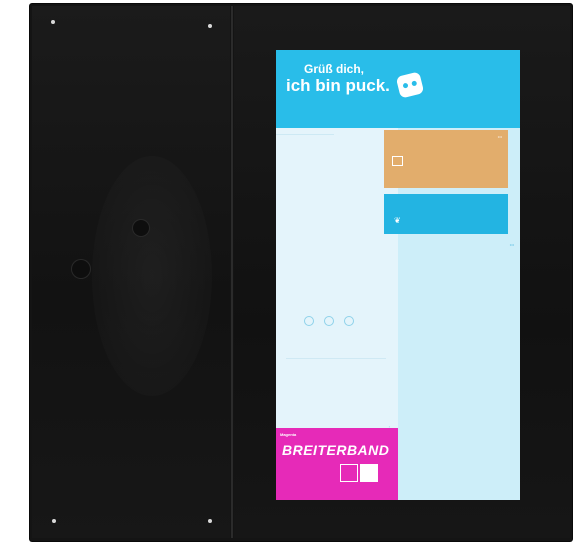 This screenshot has height=542, width=583. I want to click on greeting-line1: Grüß dich,, so click(334, 69).